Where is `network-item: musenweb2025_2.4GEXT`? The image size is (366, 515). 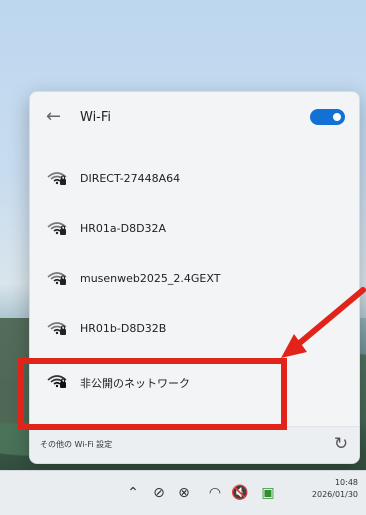
network-item: musenweb2025_2.4GEXT is located at coordinates (194, 282).